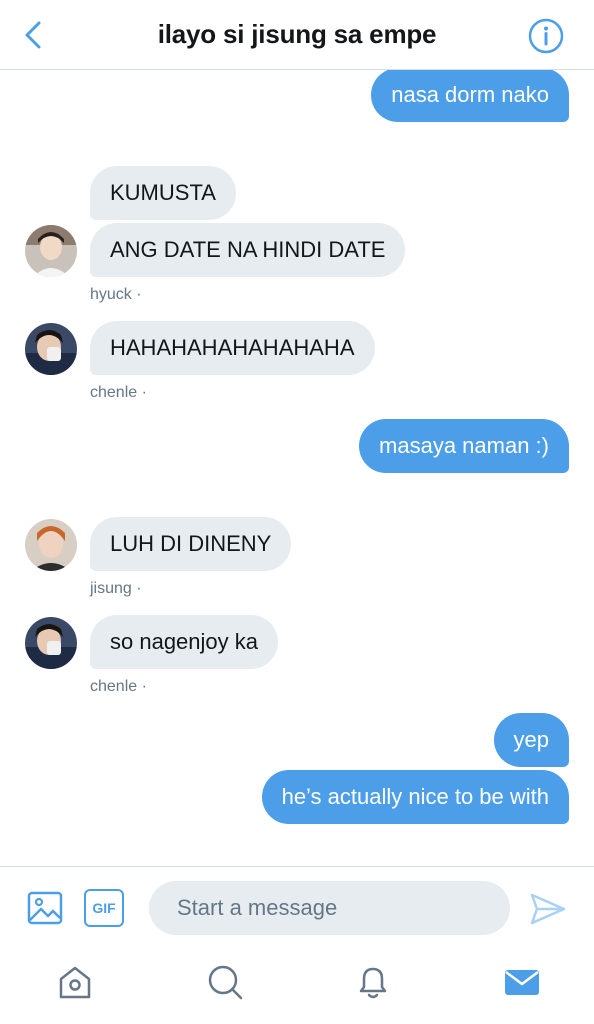 The width and height of the screenshot is (594, 1024). Describe the element at coordinates (232, 348) in the screenshot. I see `message-bubble-incoming: HAHAHAHAHAHAHAHA` at that location.